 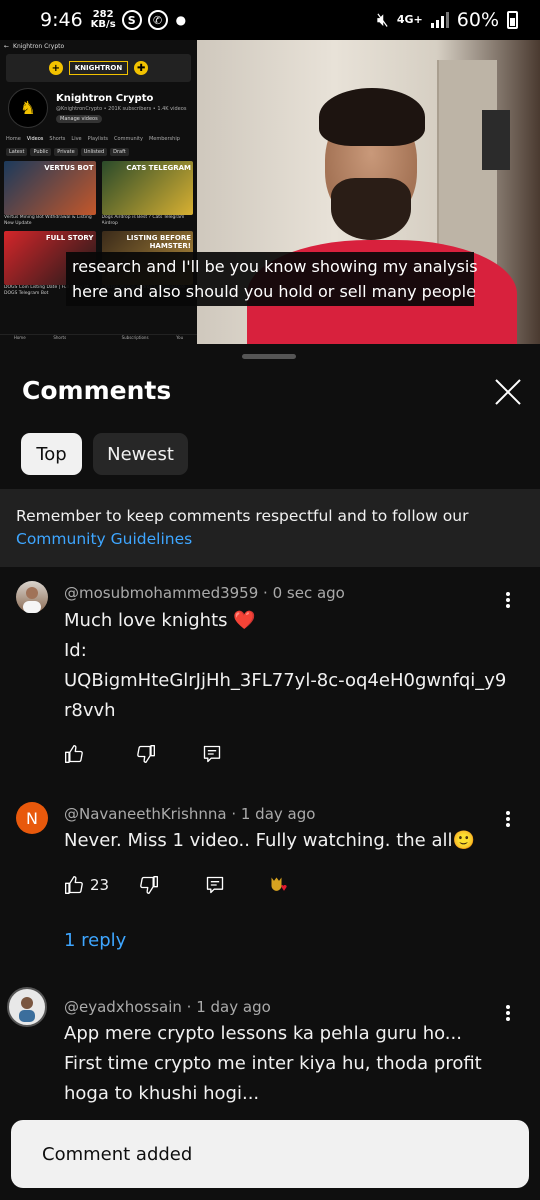 I want to click on filter-top-chip: Top, so click(x=51, y=454).